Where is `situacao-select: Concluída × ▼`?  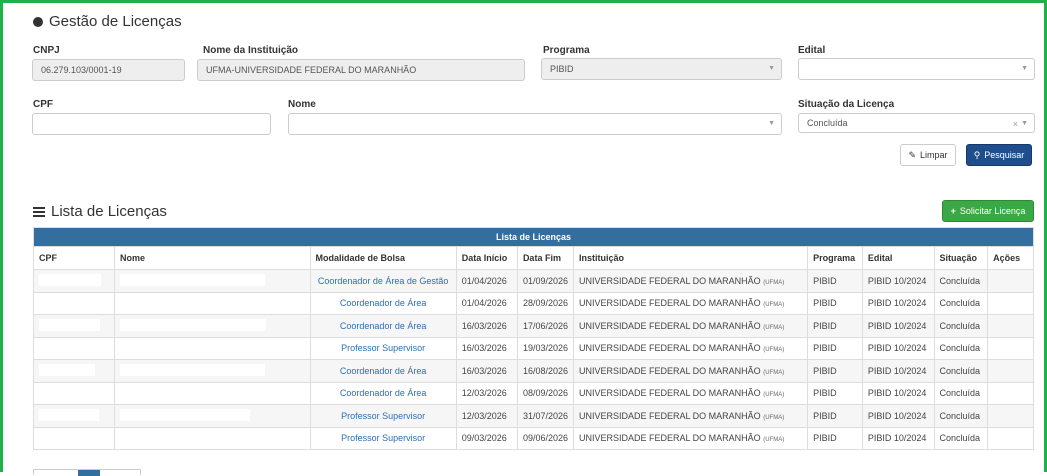
situacao-select: Concluída × ▼ is located at coordinates (916, 123).